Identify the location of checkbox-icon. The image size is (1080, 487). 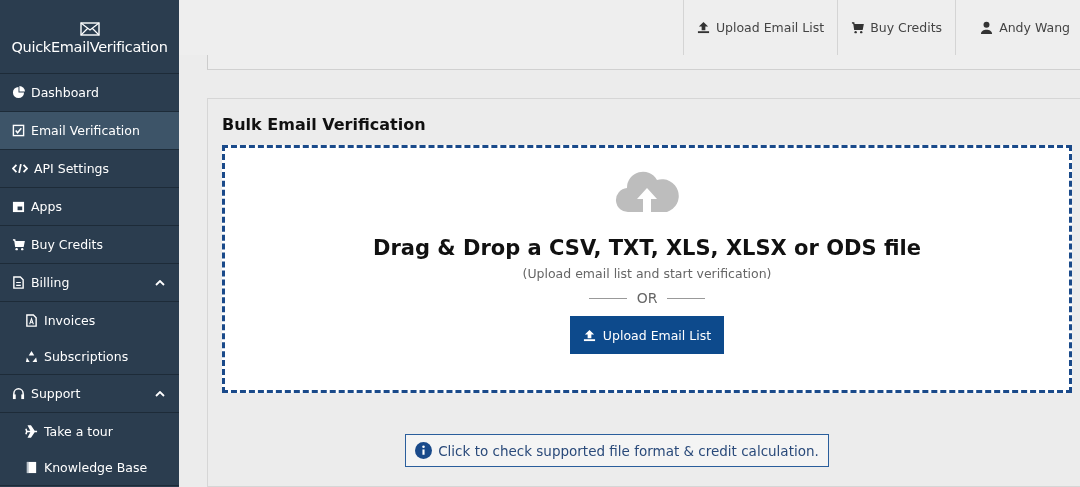
(18, 130).